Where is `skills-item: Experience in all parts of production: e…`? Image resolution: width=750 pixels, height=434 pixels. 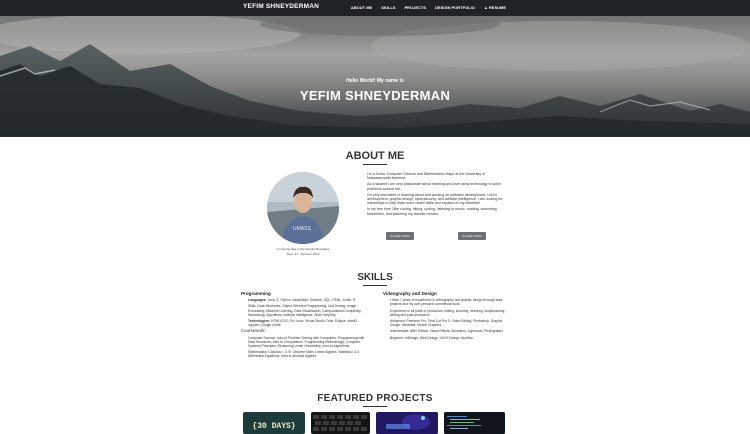 skills-item: Experience in all parts of production: e… is located at coordinates (446, 313).